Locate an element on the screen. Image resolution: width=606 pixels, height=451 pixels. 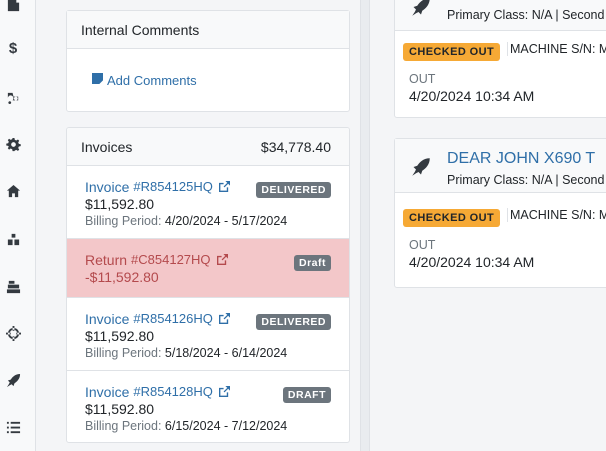
internal-comments-card: Internal Comments Add Comments is located at coordinates (208, 61).